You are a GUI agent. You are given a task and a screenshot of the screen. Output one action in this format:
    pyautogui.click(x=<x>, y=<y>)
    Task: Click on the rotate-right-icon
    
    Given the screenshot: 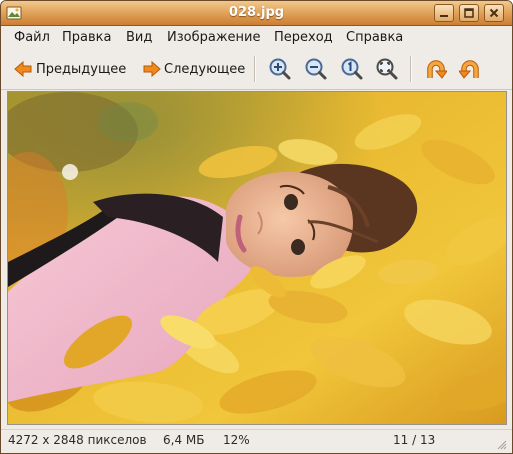 What is the action you would take?
    pyautogui.click(x=469, y=69)
    